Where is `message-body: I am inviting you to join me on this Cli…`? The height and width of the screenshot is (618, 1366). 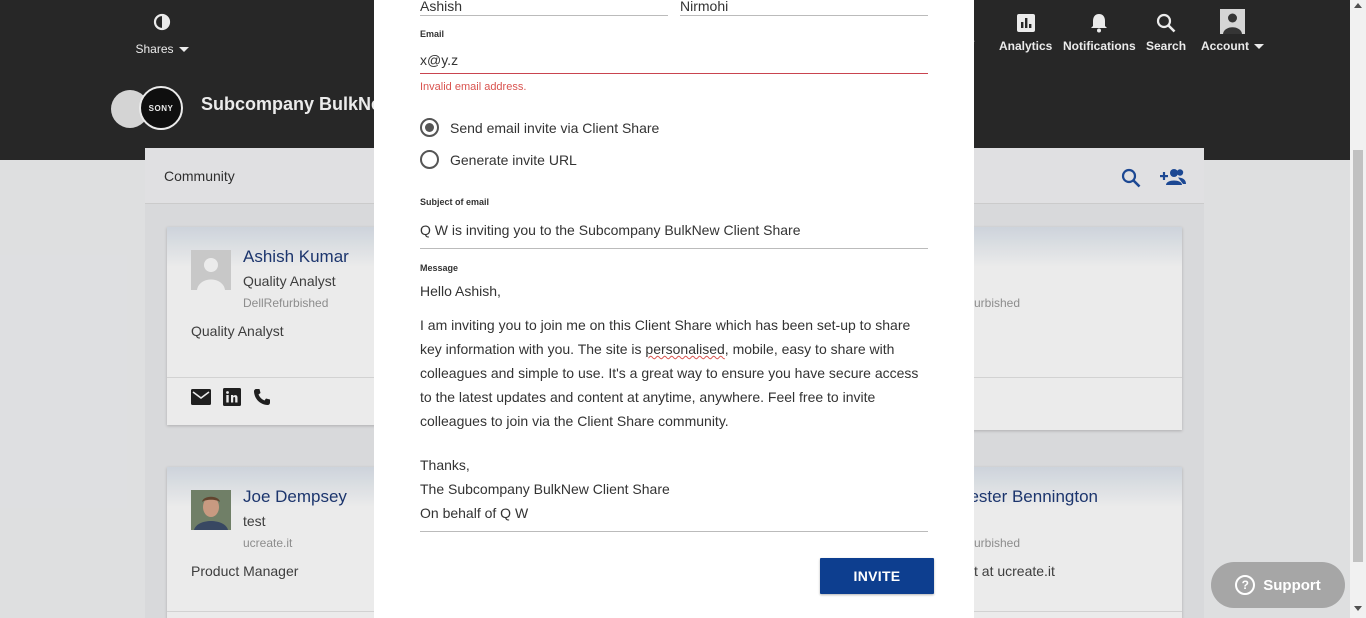
message-body: I am inviting you to join me on this Cli… is located at coordinates (669, 373).